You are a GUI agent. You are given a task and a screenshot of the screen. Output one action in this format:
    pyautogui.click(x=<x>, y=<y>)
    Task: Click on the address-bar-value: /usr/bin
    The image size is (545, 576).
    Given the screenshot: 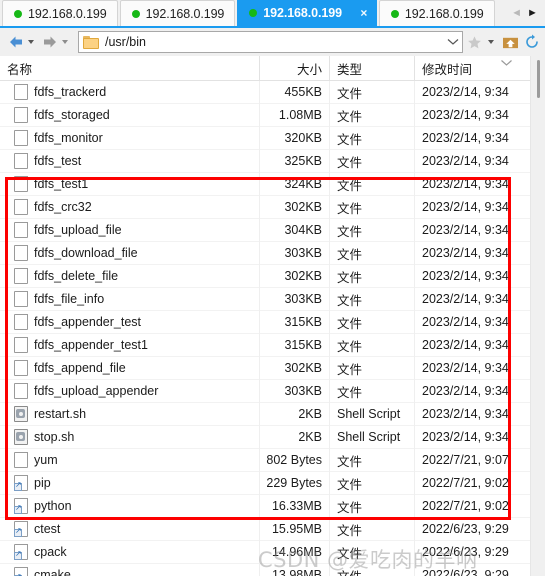 What is the action you would take?
    pyautogui.click(x=272, y=42)
    